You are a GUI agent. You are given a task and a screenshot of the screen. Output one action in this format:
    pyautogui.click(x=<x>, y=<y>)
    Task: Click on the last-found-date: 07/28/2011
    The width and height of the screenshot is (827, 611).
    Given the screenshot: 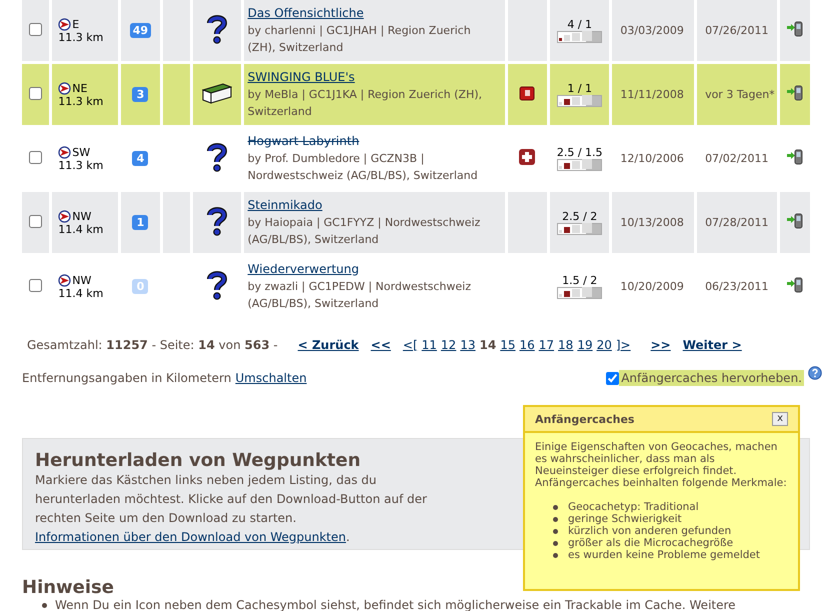 What is the action you would take?
    pyautogui.click(x=737, y=222)
    